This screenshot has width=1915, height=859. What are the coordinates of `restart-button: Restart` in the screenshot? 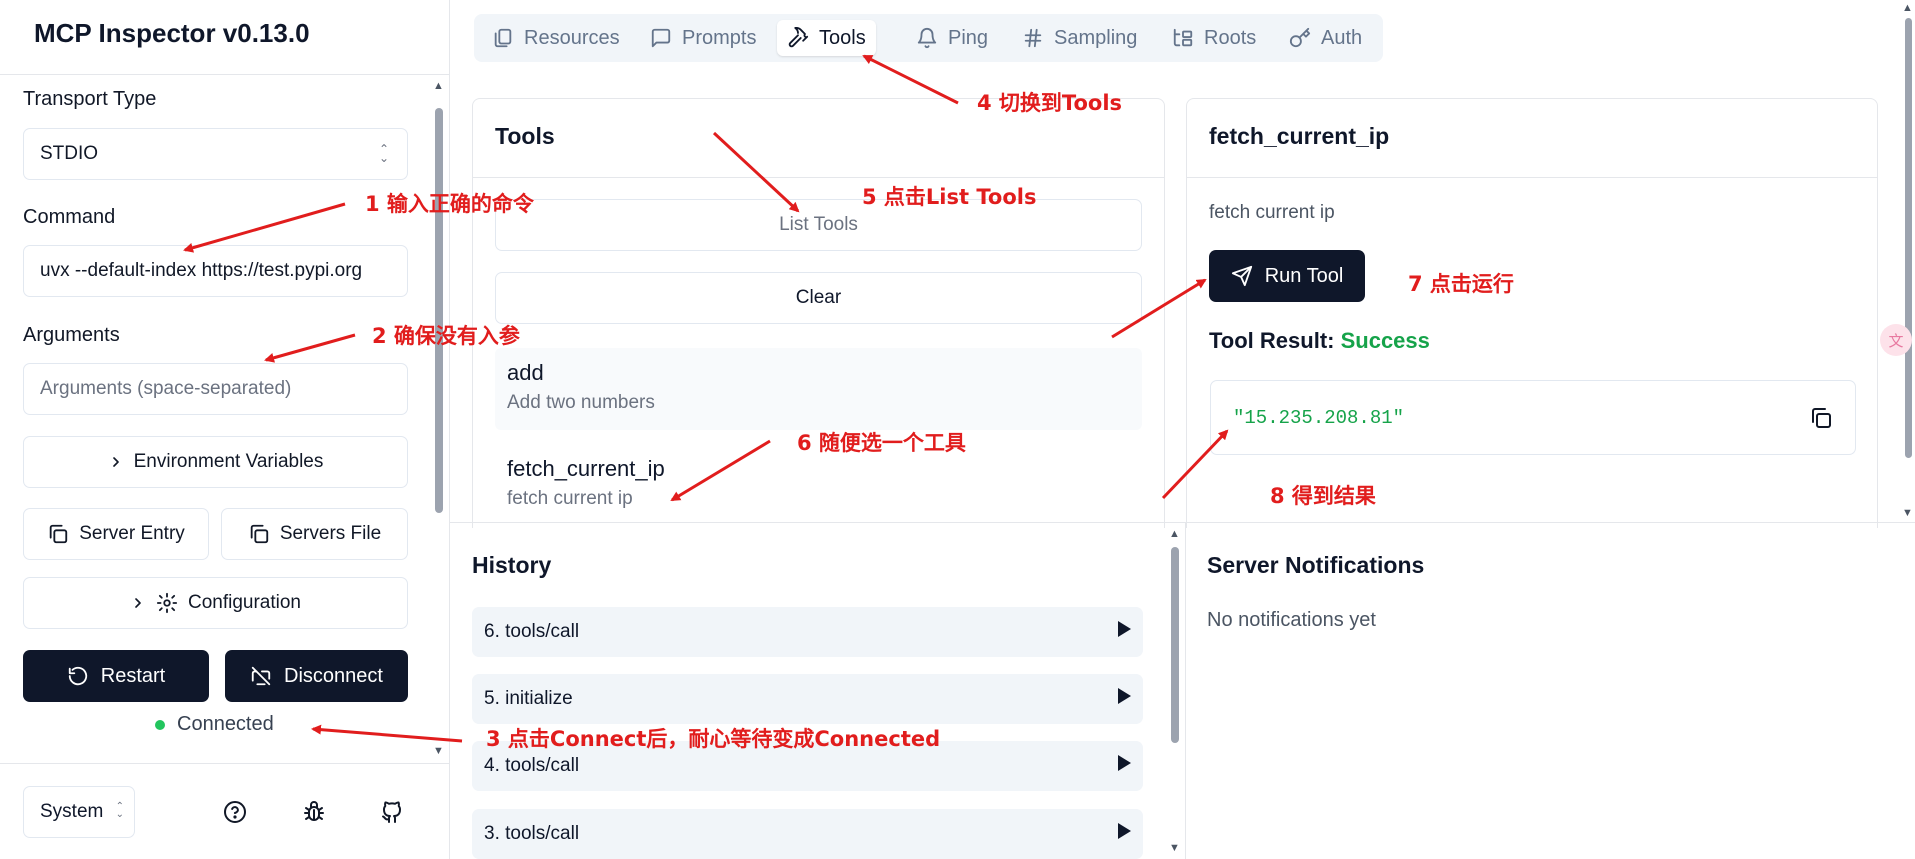 It's located at (116, 676).